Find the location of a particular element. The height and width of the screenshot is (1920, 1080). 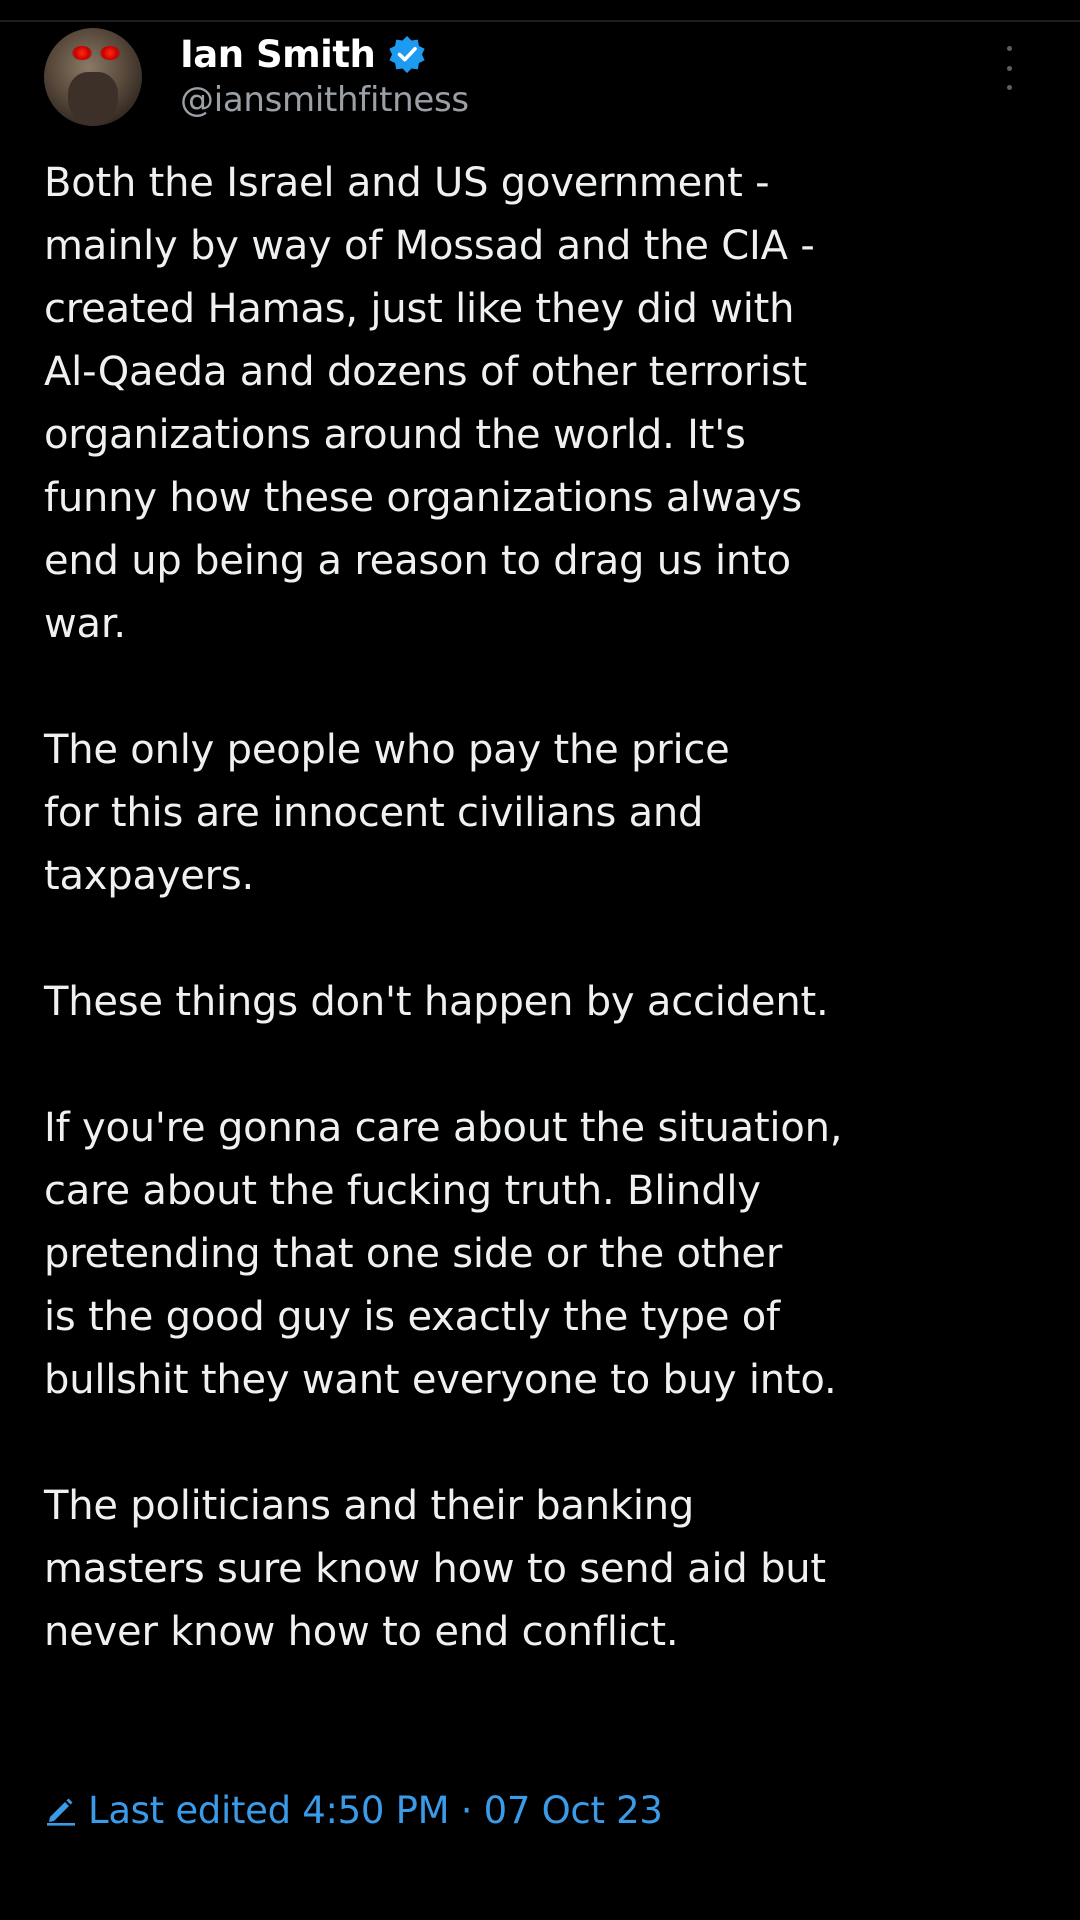

avatar-left-eye is located at coordinates (82, 53).